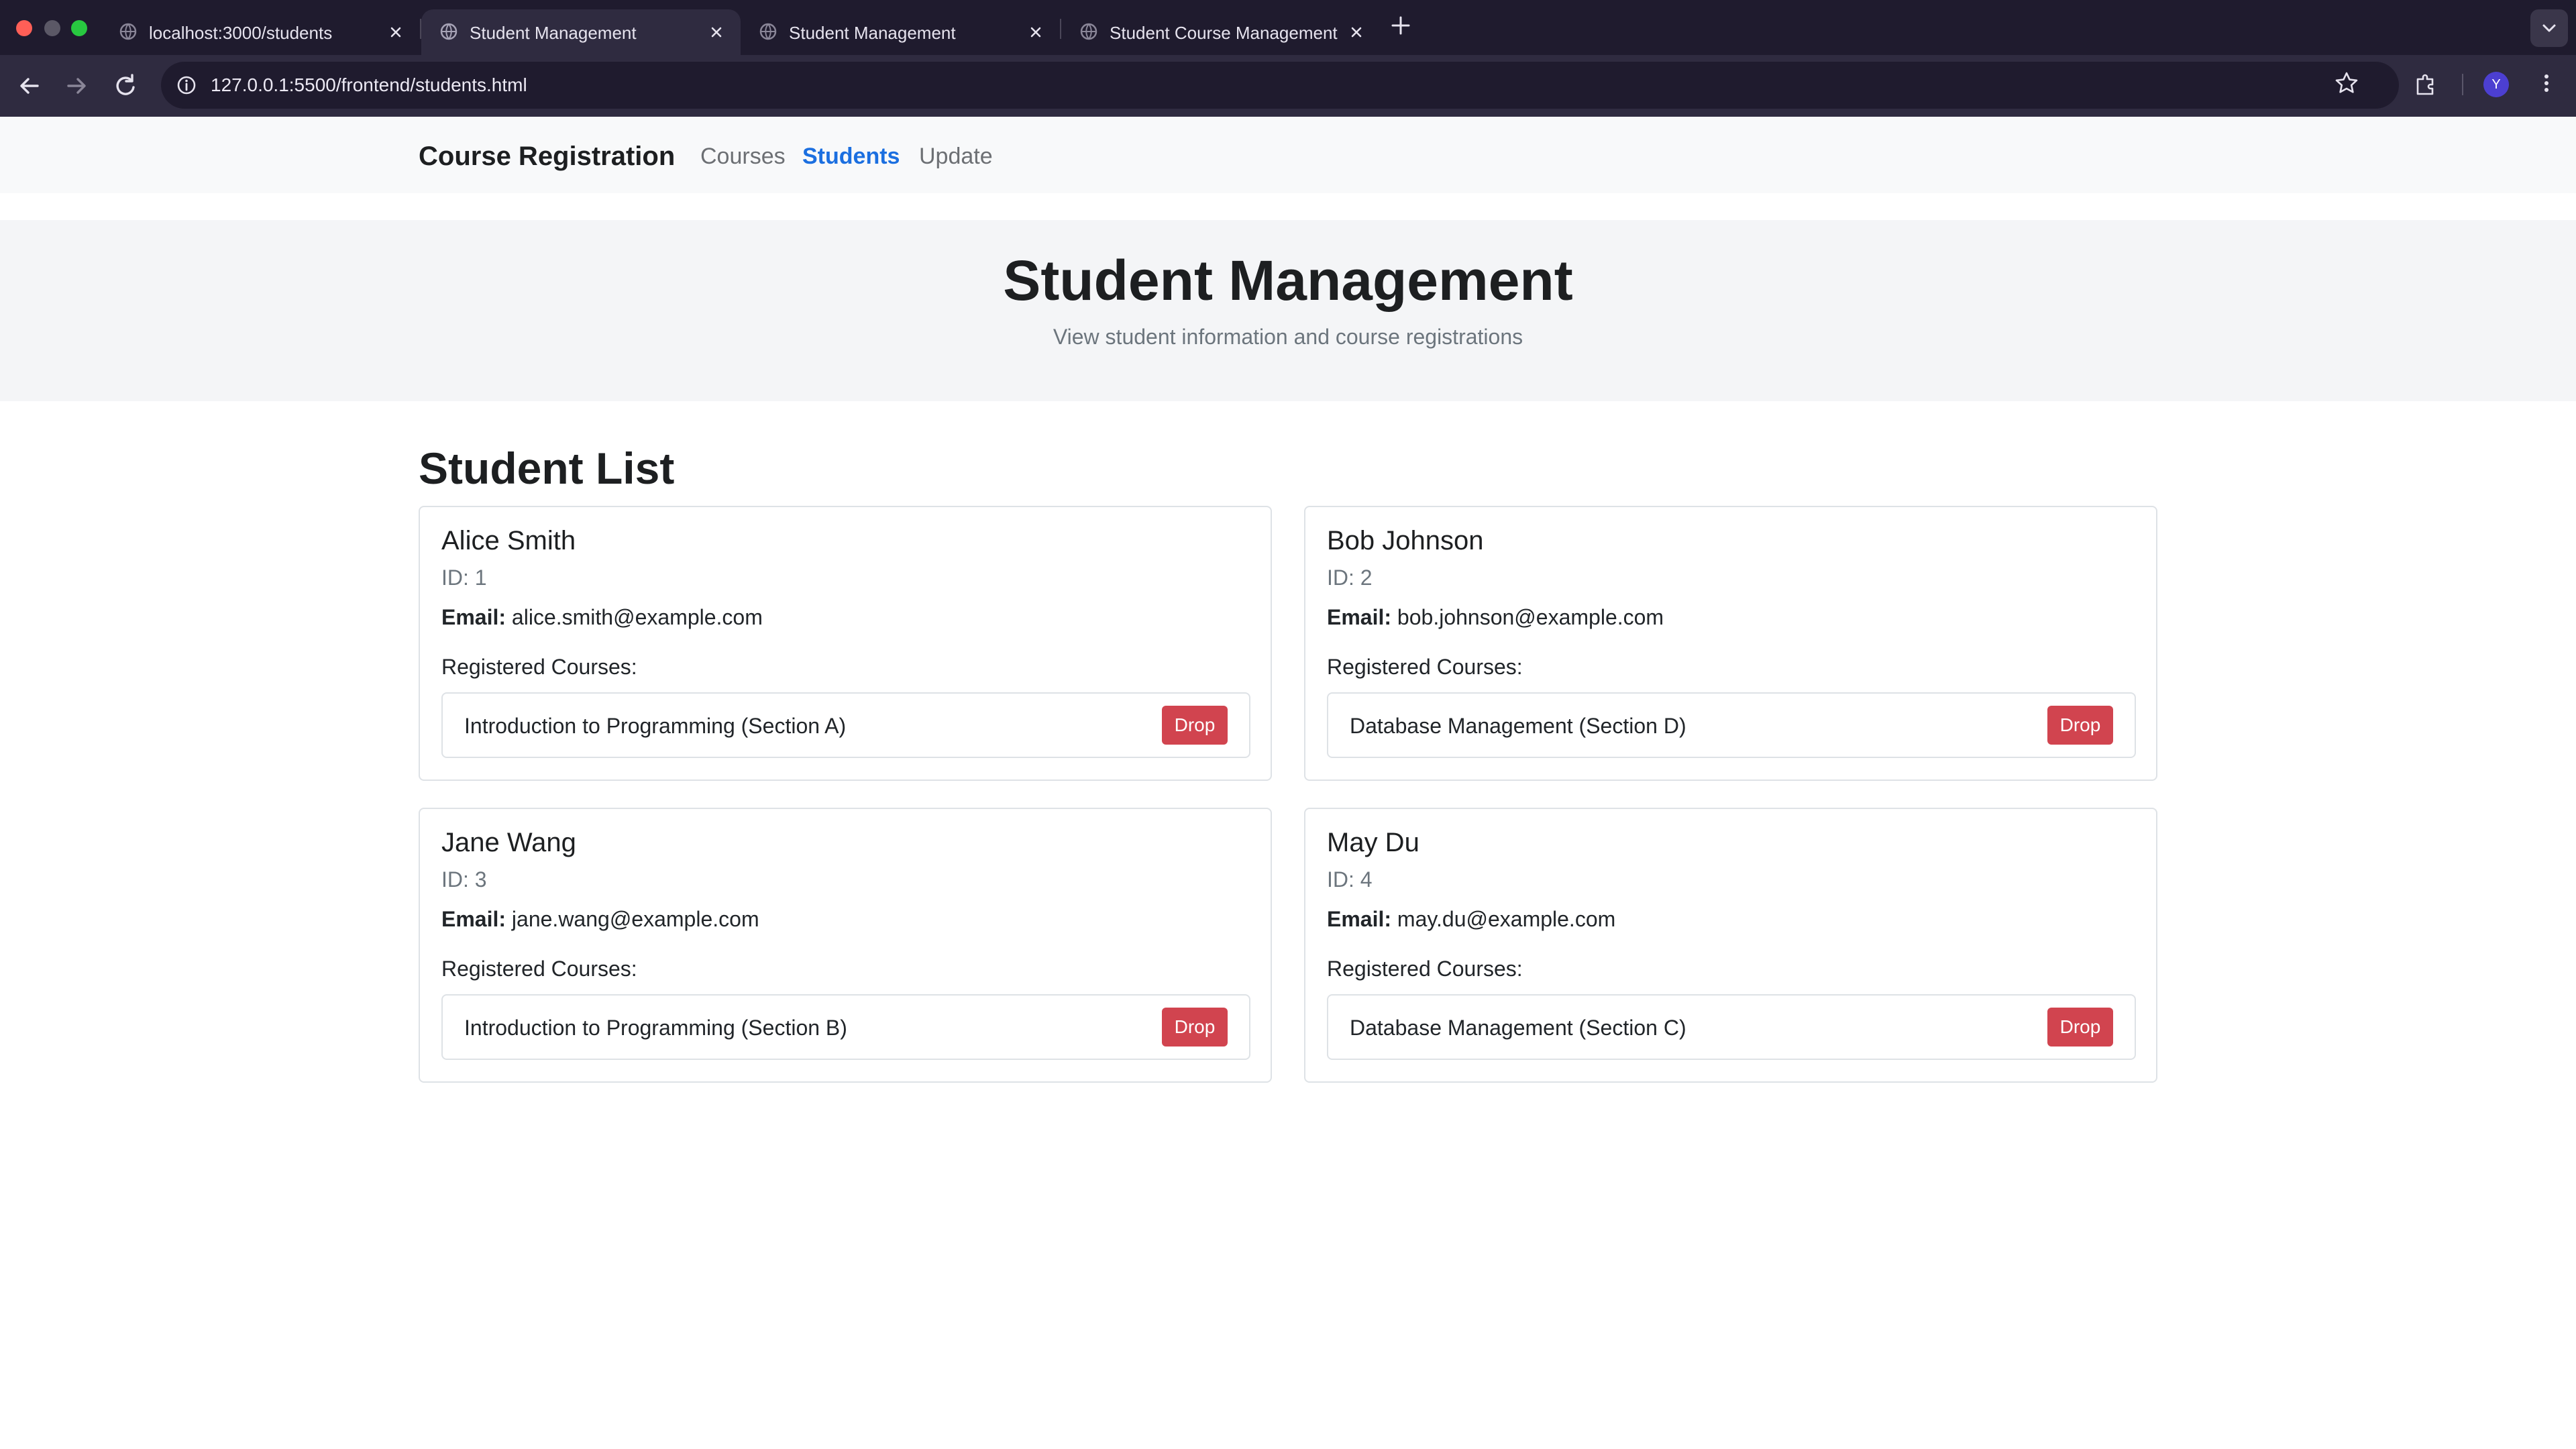 The image size is (2576, 1449). I want to click on course-list-item: Database Management (Section D) Drop, so click(1731, 725).